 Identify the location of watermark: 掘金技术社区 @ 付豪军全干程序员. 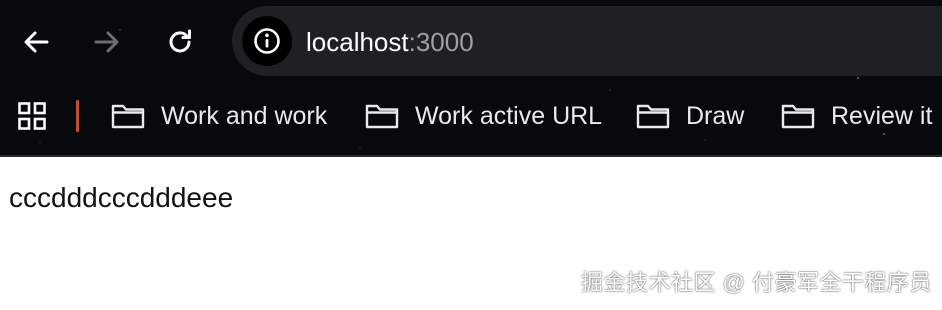
(756, 282).